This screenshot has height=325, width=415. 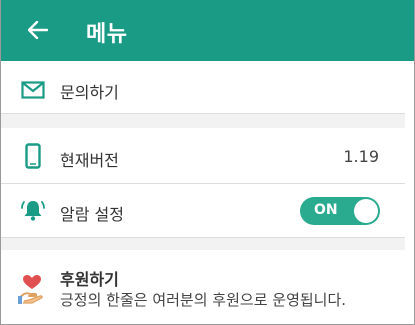 I want to click on back-button, so click(x=38, y=30).